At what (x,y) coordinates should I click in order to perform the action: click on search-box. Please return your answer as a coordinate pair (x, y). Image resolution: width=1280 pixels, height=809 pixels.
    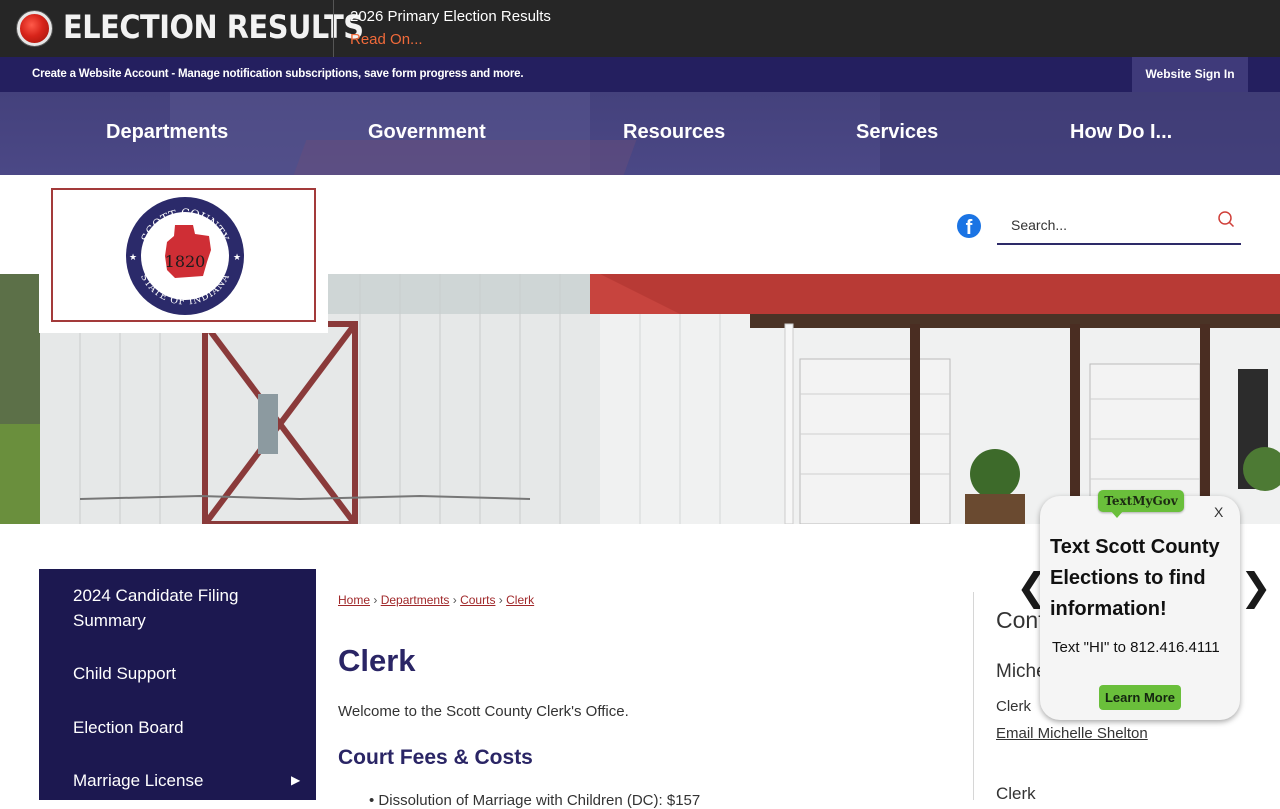
    Looking at the image, I should click on (1119, 226).